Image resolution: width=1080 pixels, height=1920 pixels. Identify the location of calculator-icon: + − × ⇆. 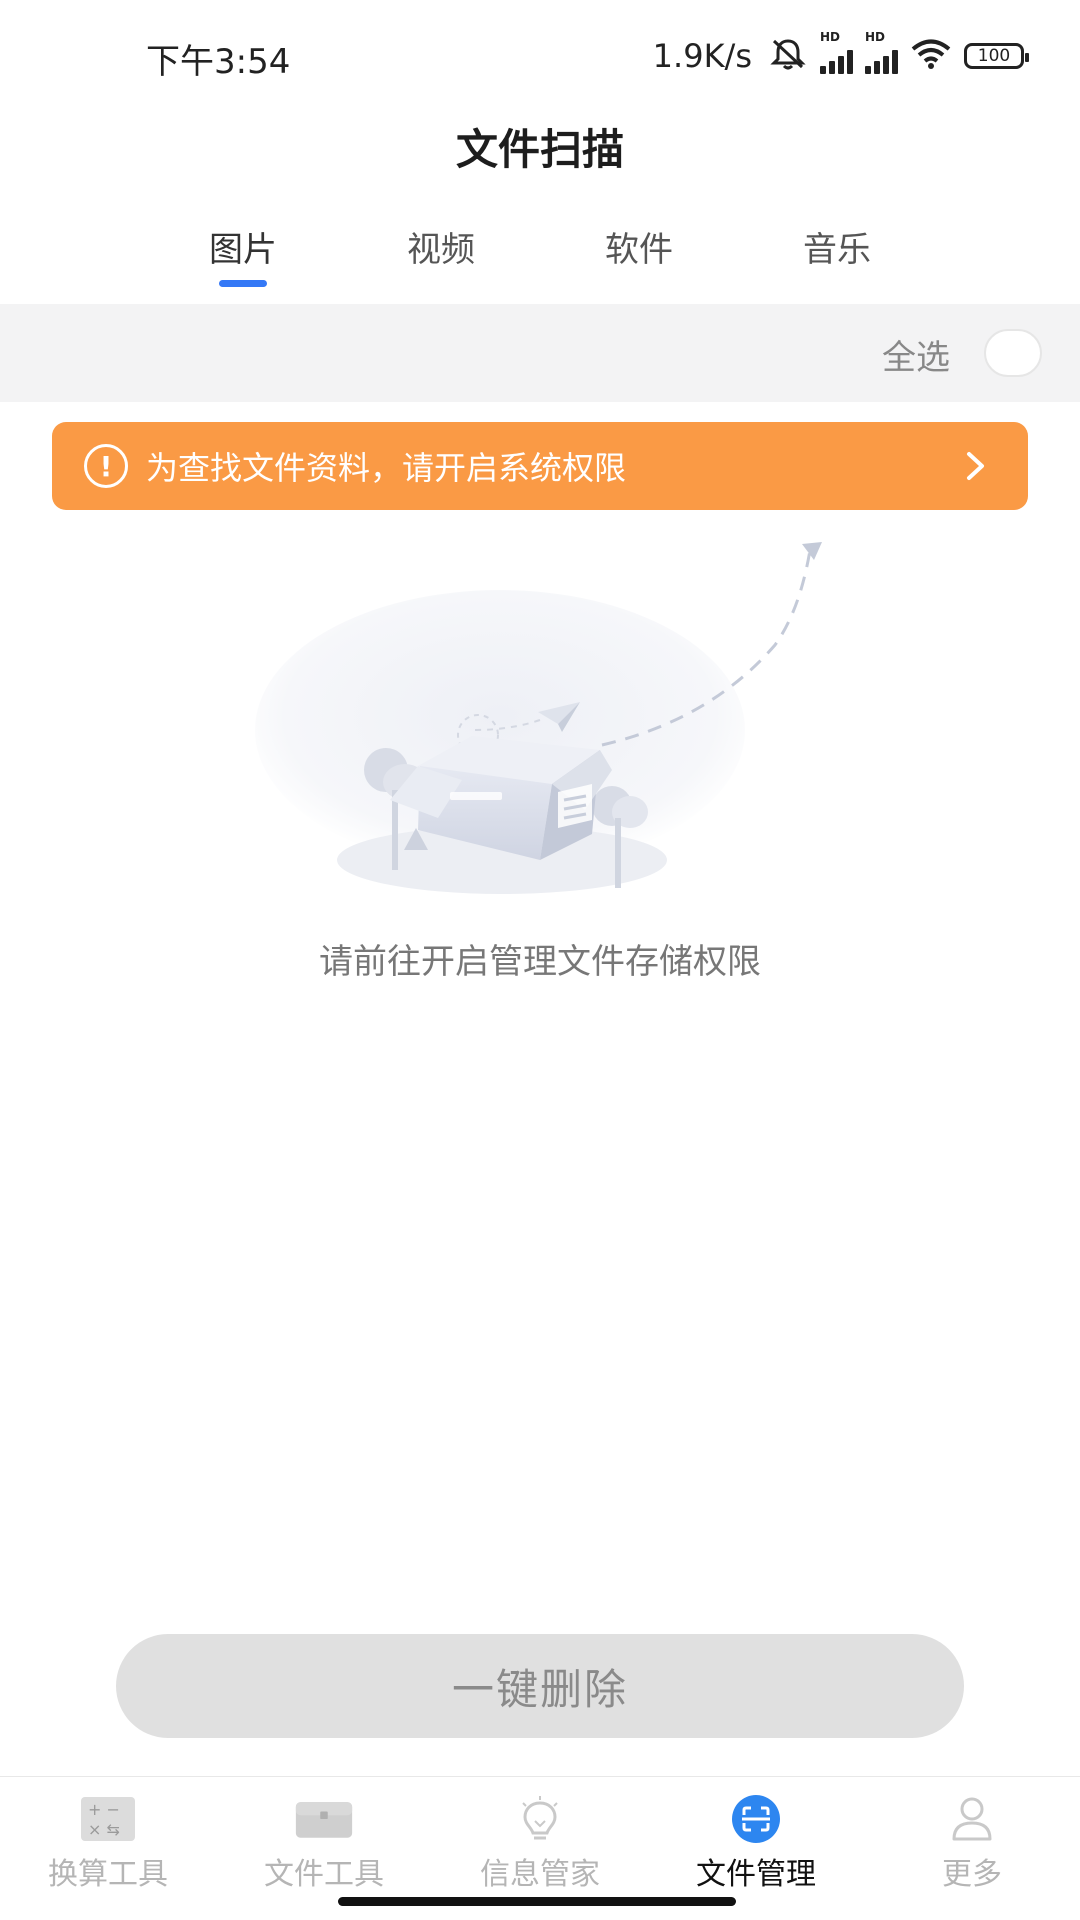
(108, 1819).